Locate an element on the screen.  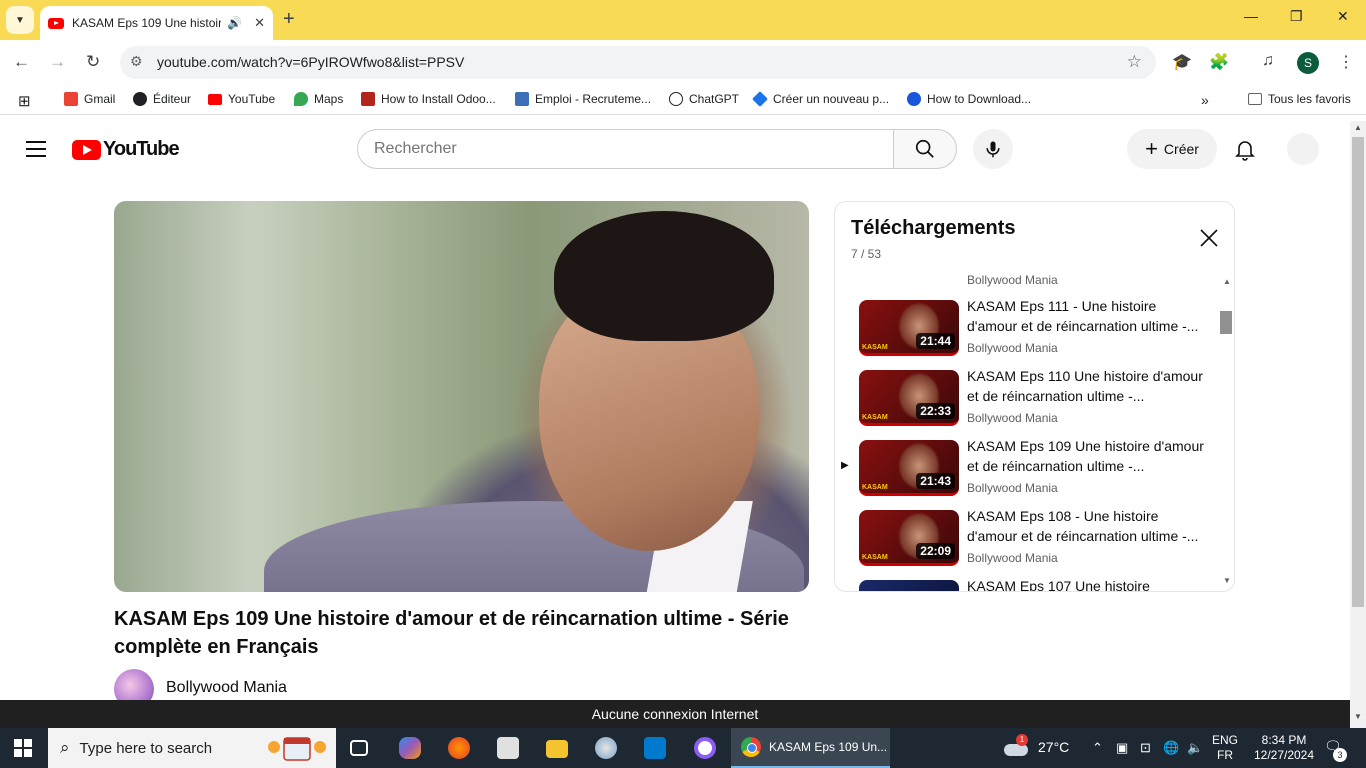
video-frame-shape is located at coordinates (664, 276).